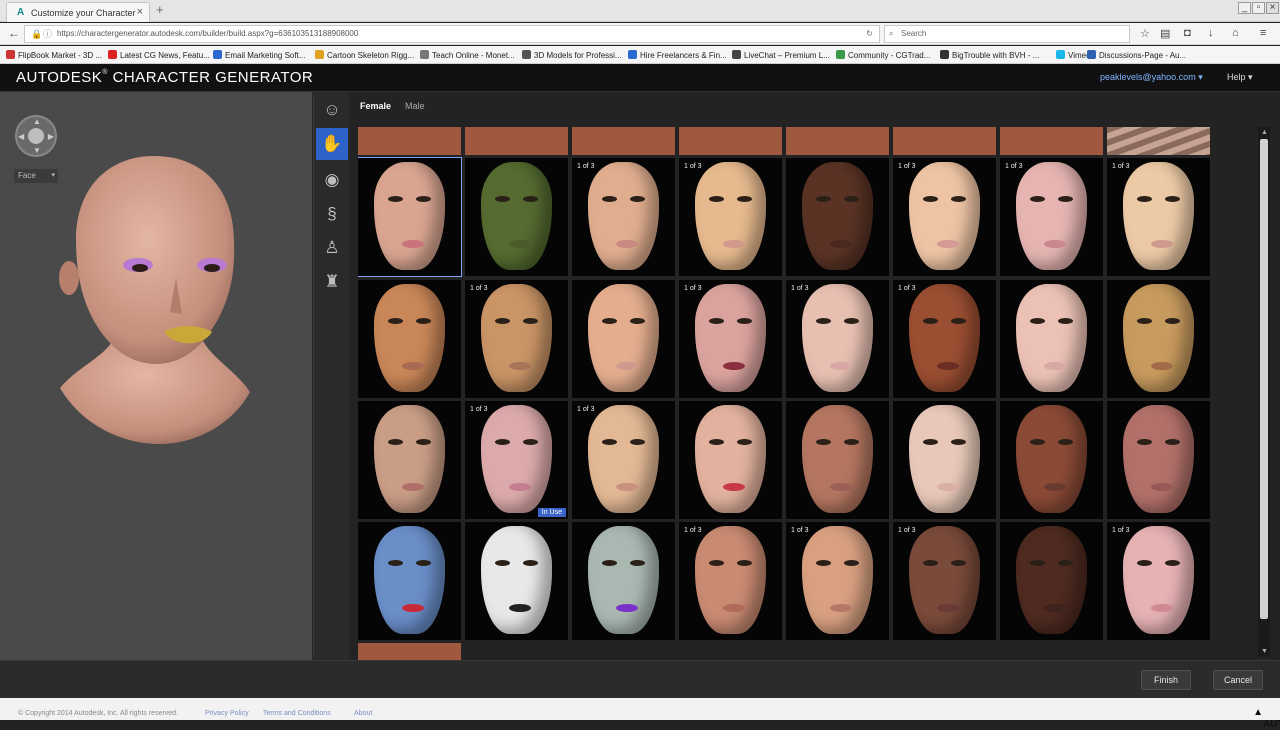 The image size is (1280, 730). I want to click on scrollbar: ▲ ▼, so click(1264, 392).